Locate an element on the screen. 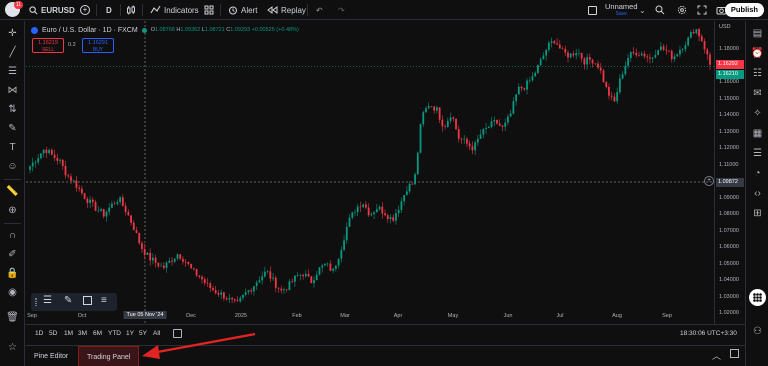 The height and width of the screenshot is (366, 768). layout-name-button: Unnamed Save is located at coordinates (621, 9).